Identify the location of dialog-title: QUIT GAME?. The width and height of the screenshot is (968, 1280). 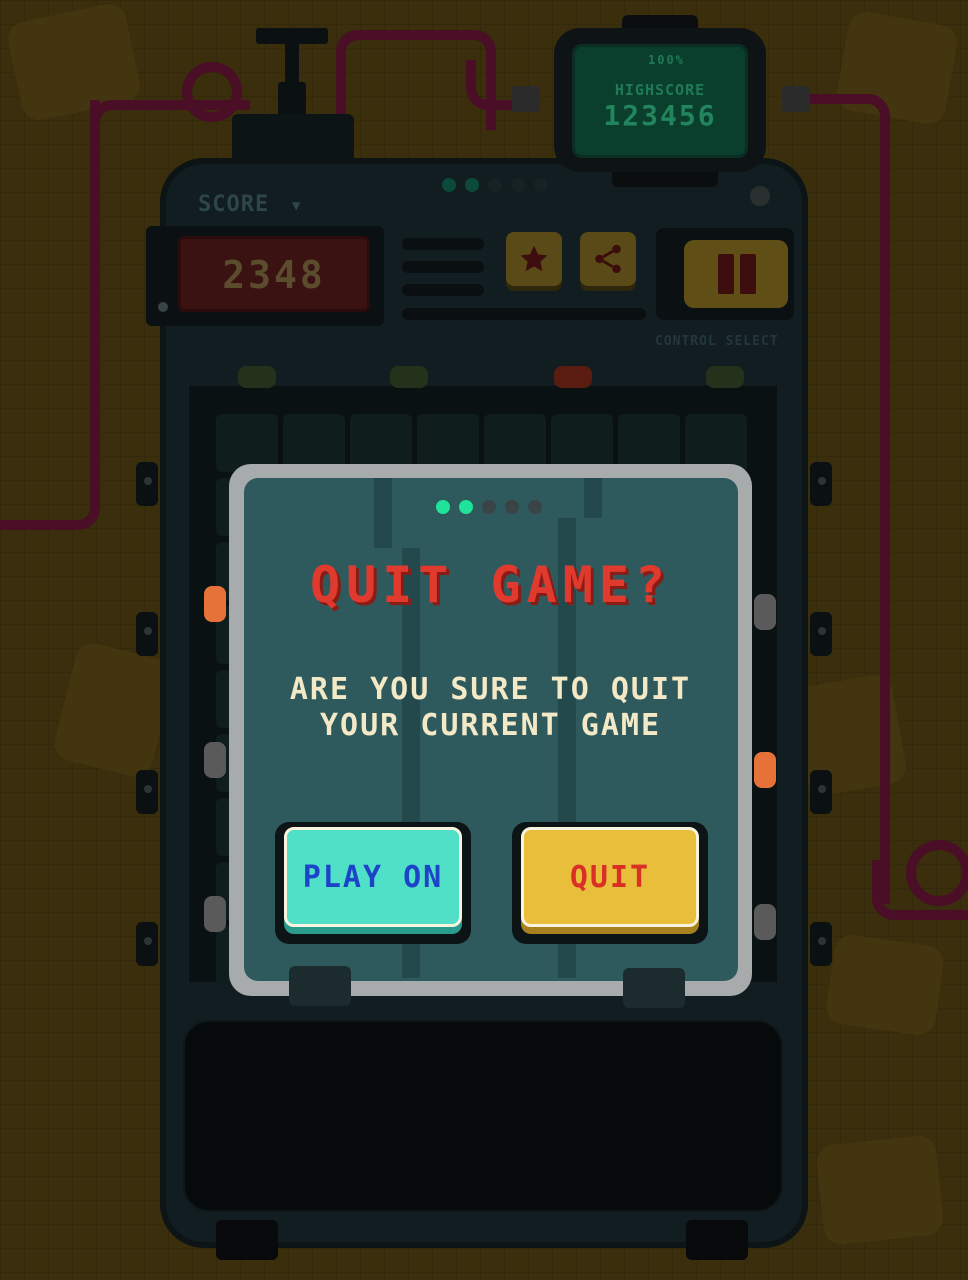
(490, 585).